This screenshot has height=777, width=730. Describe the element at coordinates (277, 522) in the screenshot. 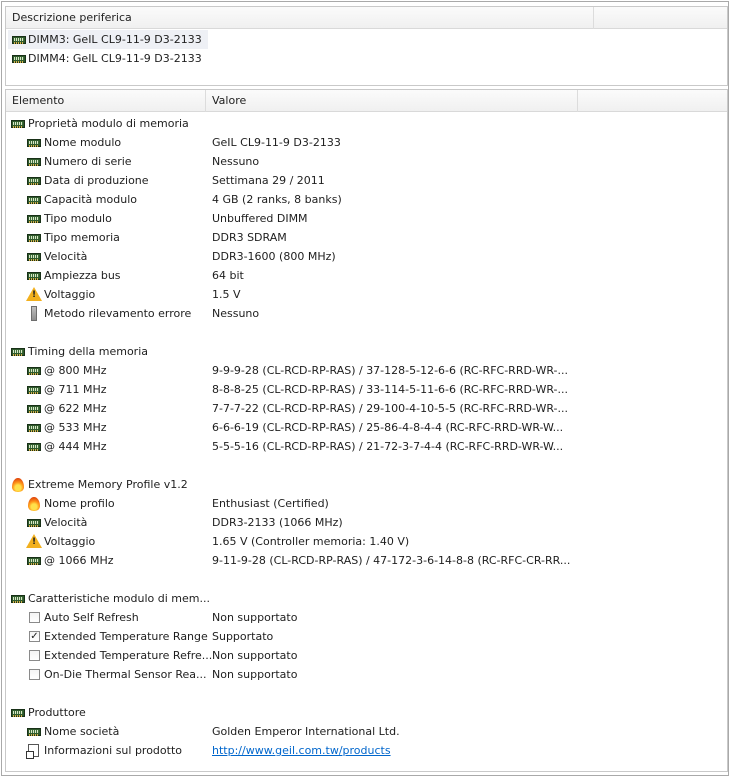

I see `property-value: DDR3-2133 (1066 MHz)` at that location.